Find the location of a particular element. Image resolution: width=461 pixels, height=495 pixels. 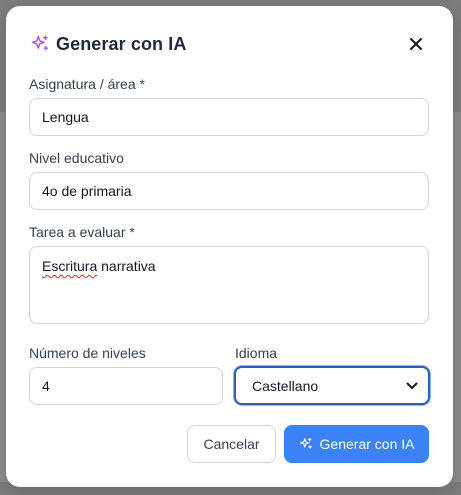

language-label: Idioma is located at coordinates (256, 353).